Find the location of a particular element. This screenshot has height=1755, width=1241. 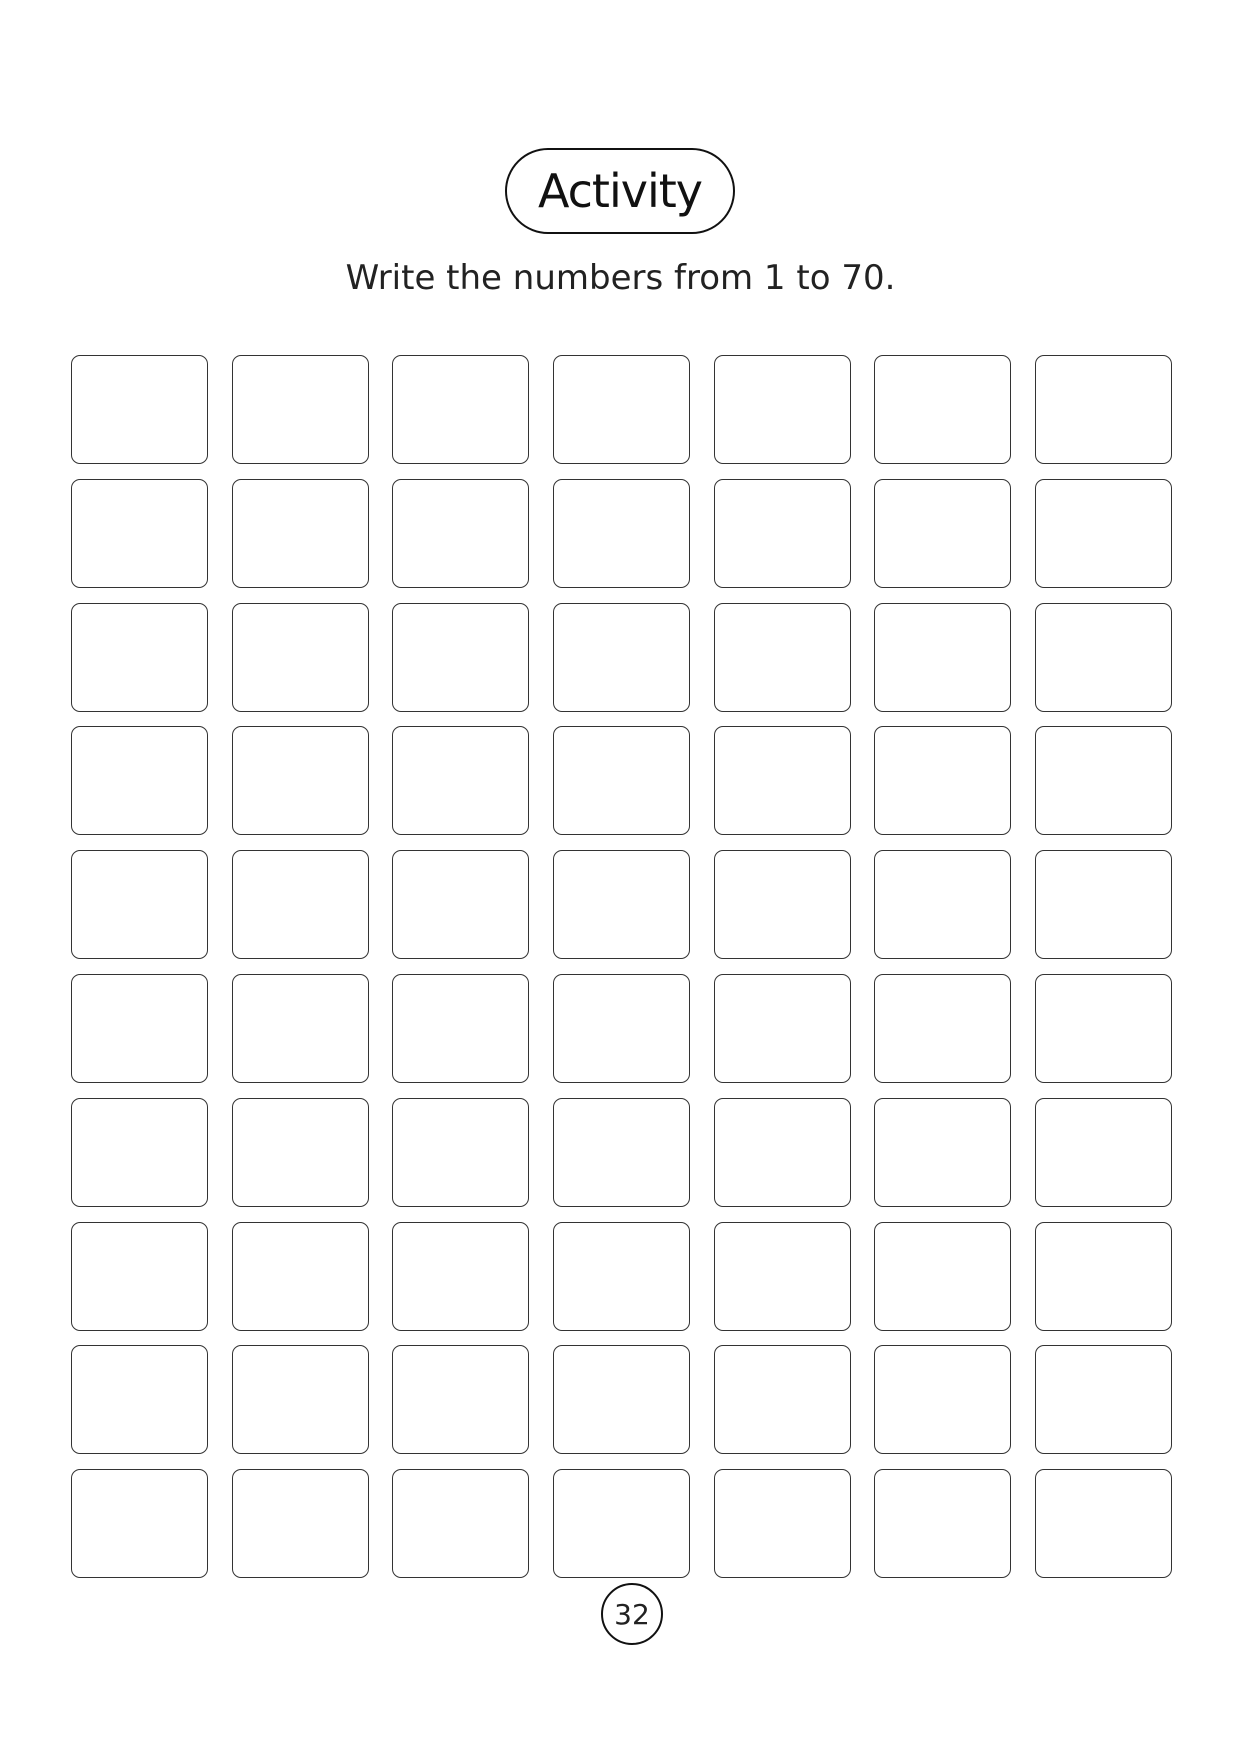

page-number: 32 is located at coordinates (632, 1614).